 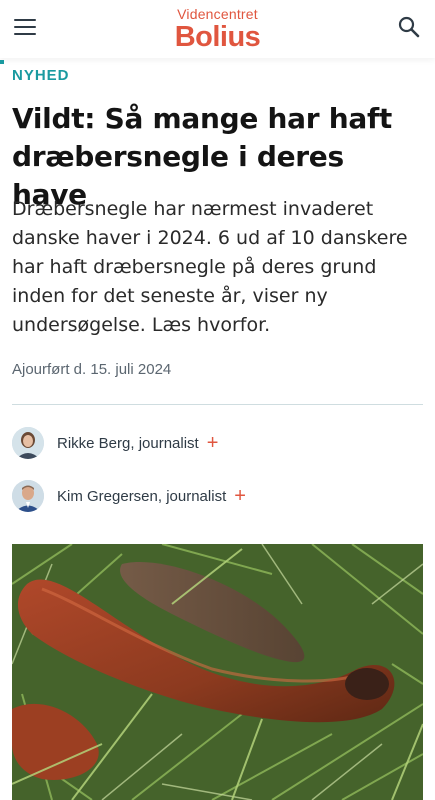 I want to click on author-rikke-berg: Rikke Berg, journalist +, so click(x=115, y=443).